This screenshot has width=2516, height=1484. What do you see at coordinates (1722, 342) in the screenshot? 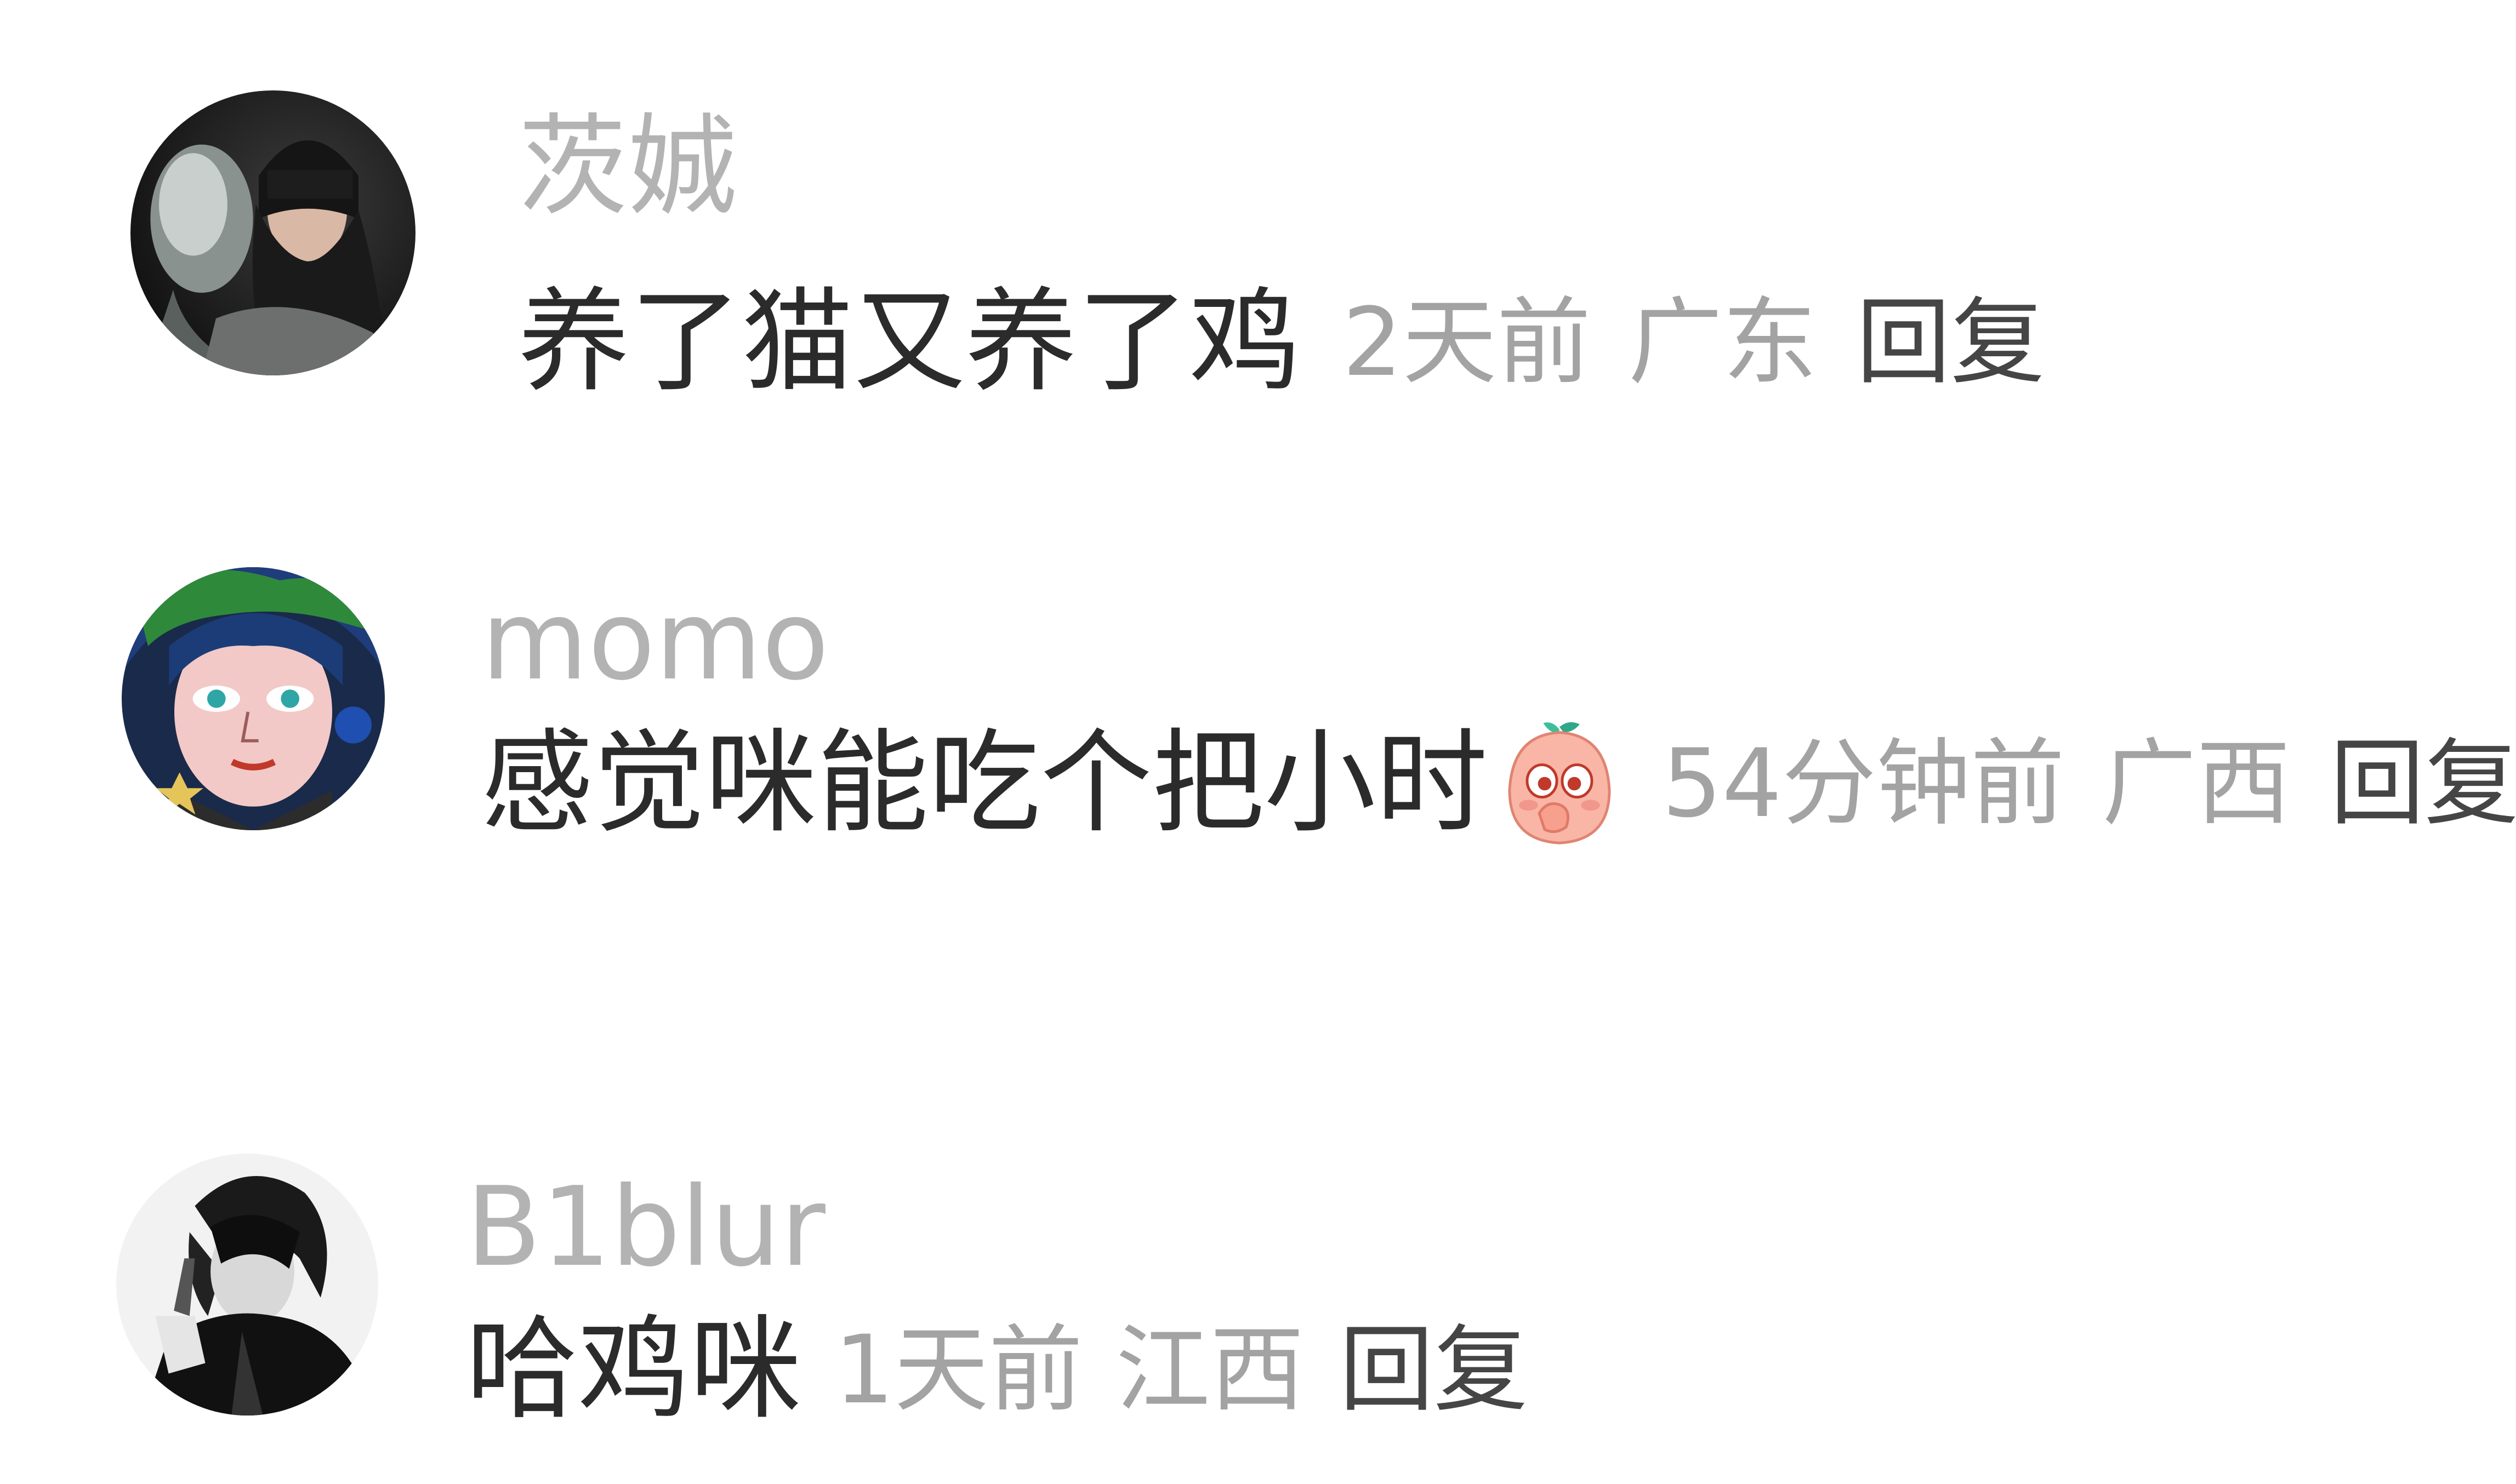
I see `comment-location: 广东` at bounding box center [1722, 342].